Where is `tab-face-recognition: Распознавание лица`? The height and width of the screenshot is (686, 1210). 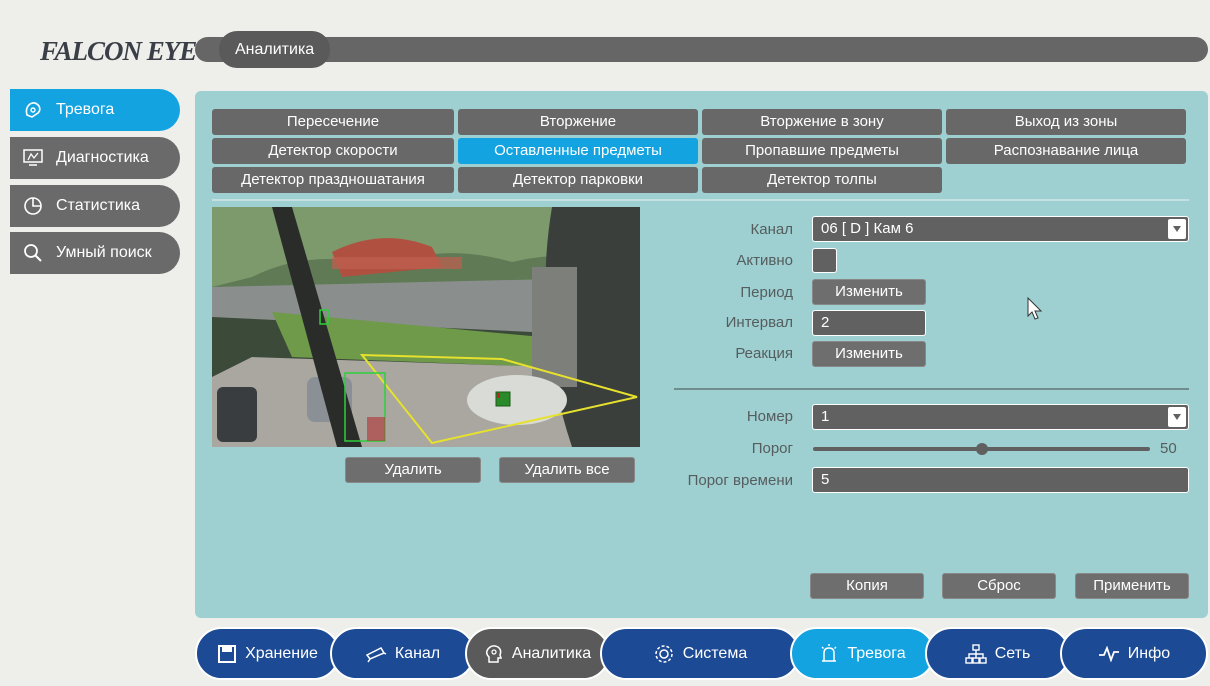
tab-face-recognition: Распознавание лица is located at coordinates (1066, 151).